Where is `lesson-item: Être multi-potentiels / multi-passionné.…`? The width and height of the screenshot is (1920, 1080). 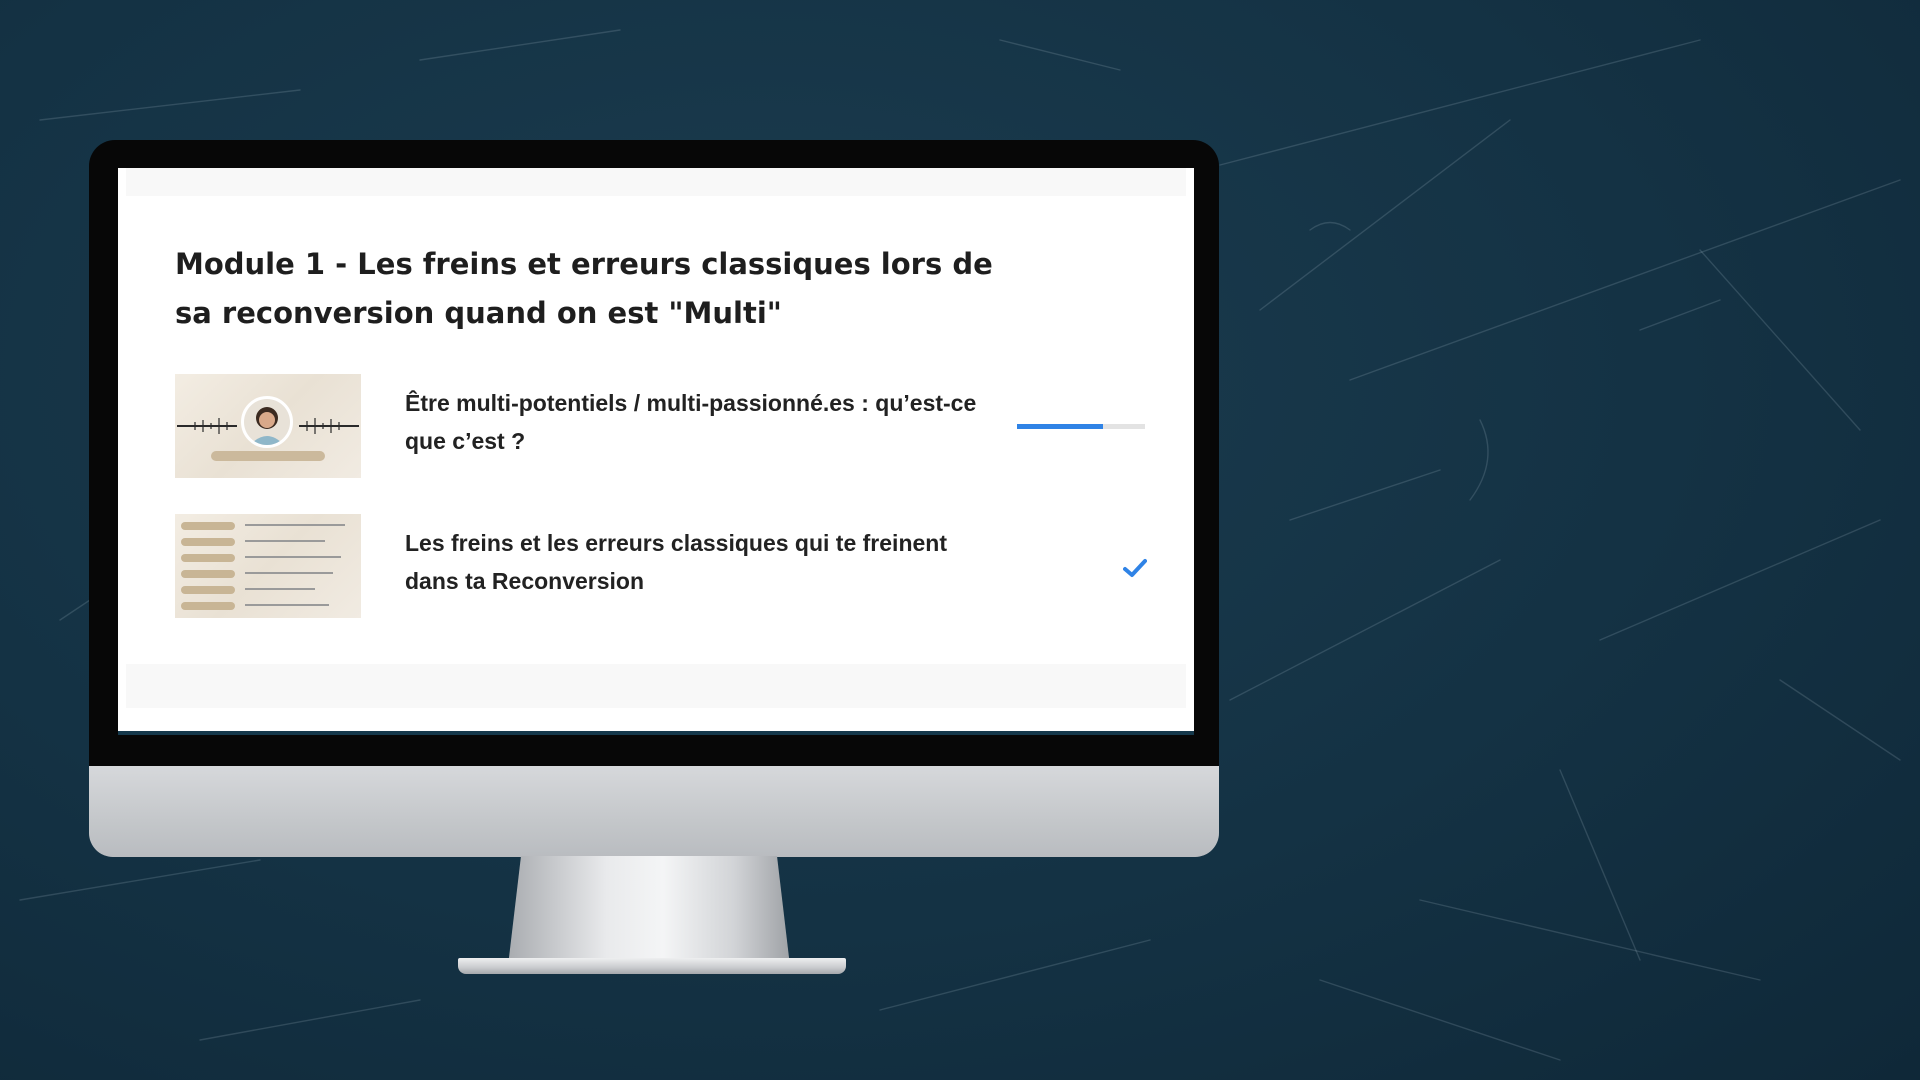
lesson-item: Être multi-potentiels / multi-passionné.… is located at coordinates (660, 426).